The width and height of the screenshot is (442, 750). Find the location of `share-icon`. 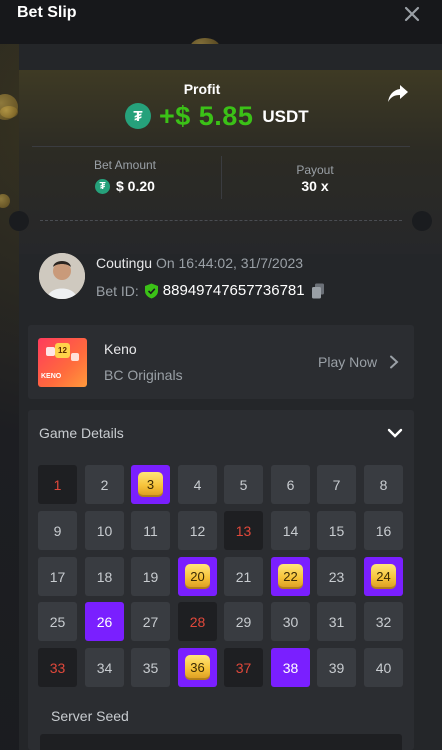

share-icon is located at coordinates (398, 93).